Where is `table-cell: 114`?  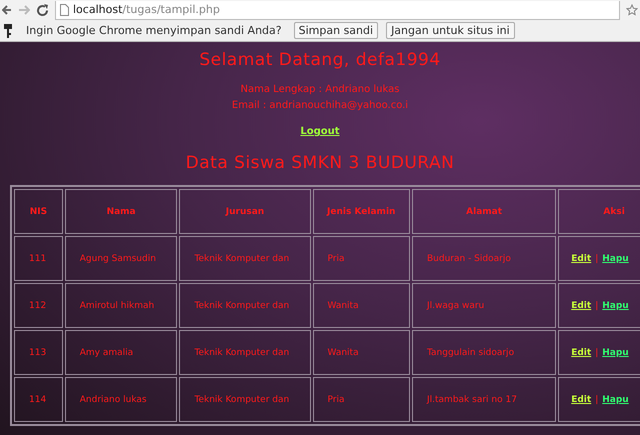 table-cell: 114 is located at coordinates (38, 399).